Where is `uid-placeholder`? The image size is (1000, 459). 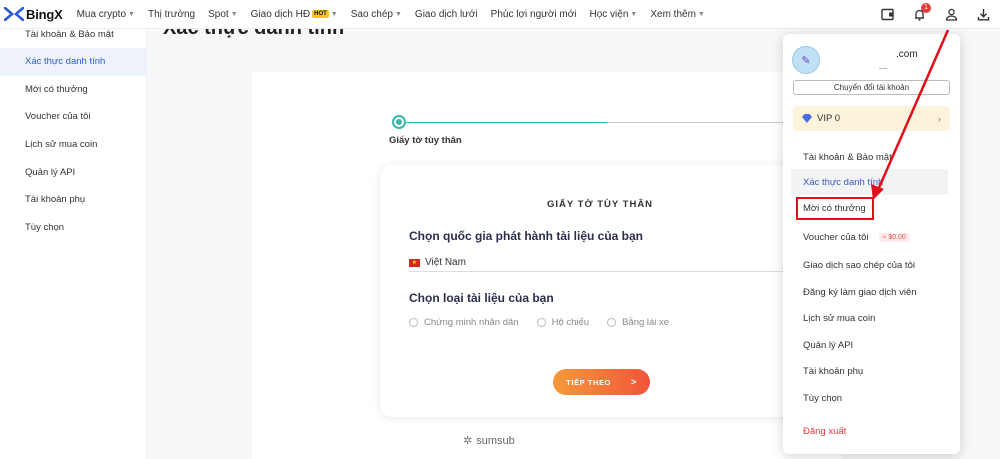 uid-placeholder is located at coordinates (883, 68).